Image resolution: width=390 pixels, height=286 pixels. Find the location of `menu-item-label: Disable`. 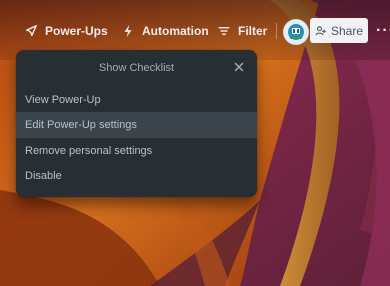

menu-item-label: Disable is located at coordinates (43, 176).